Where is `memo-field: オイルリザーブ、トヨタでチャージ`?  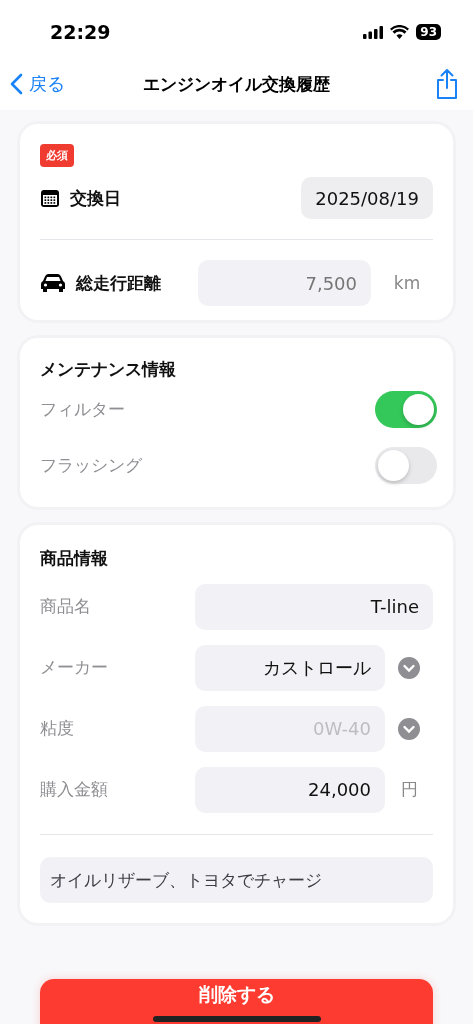 memo-field: オイルリザーブ、トヨタでチャージ is located at coordinates (236, 880).